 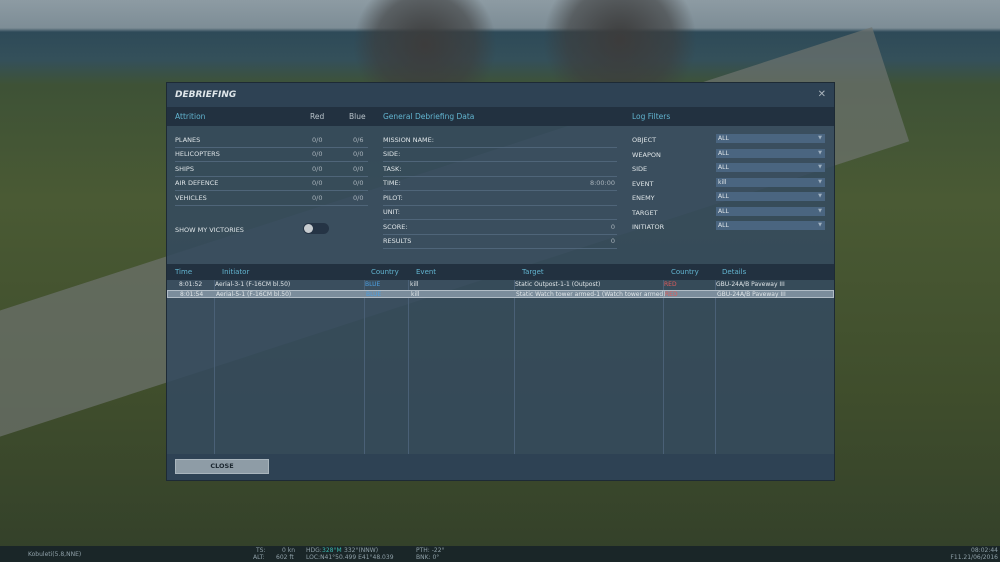 I want to click on dialog-footer: CLOSE, so click(x=500, y=467).